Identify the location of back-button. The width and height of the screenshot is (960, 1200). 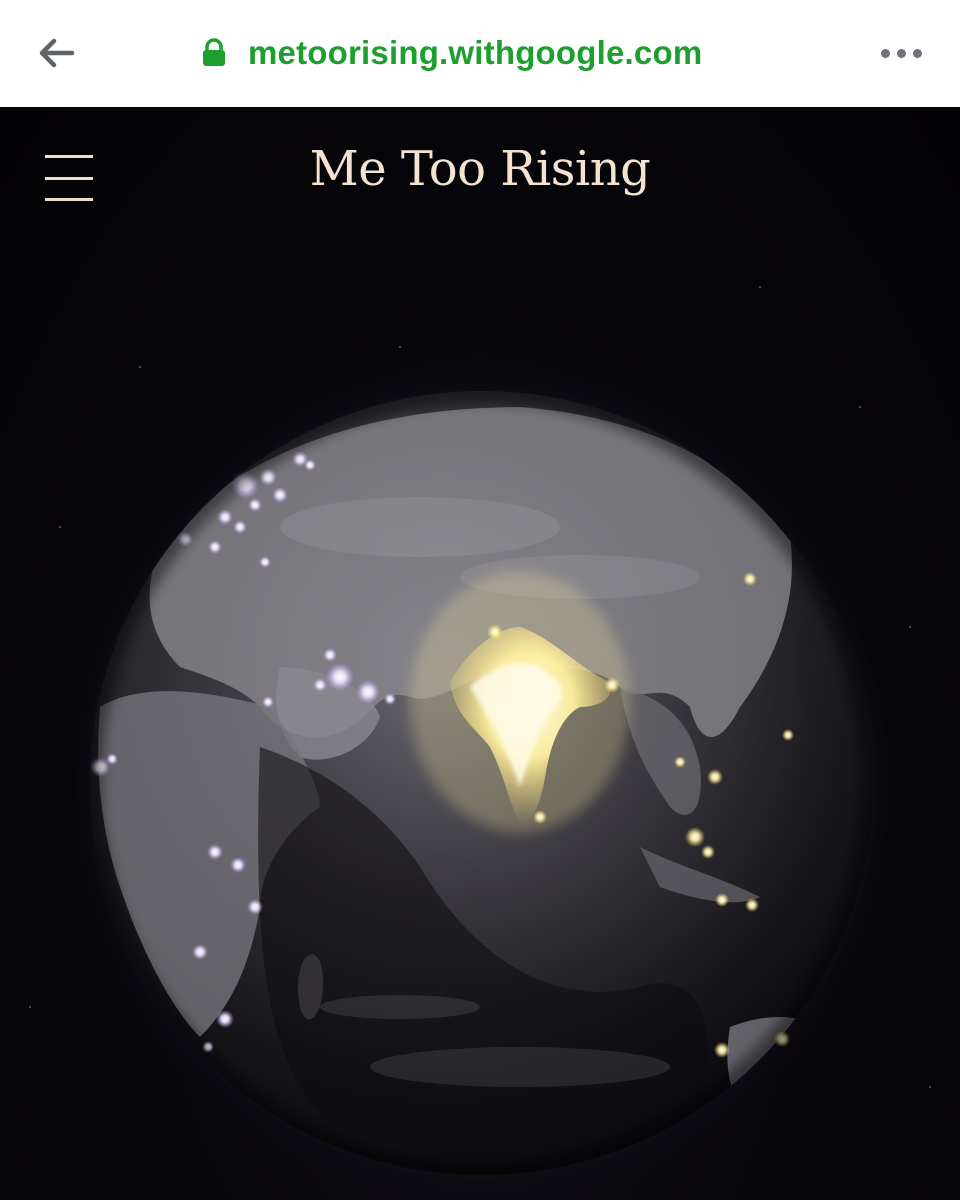
(56, 53).